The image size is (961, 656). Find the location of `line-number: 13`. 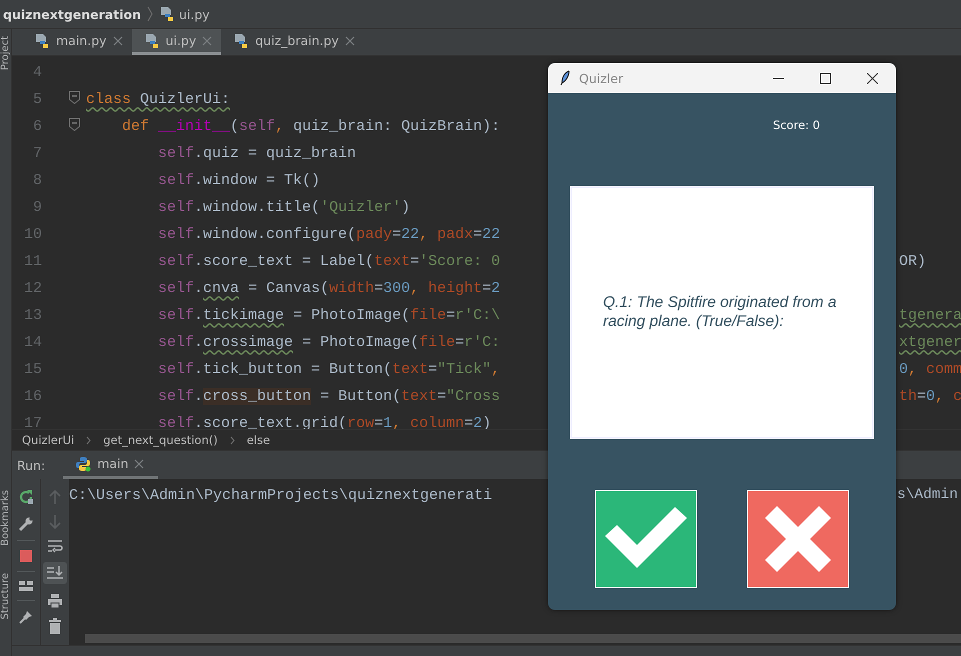

line-number: 13 is located at coordinates (33, 315).